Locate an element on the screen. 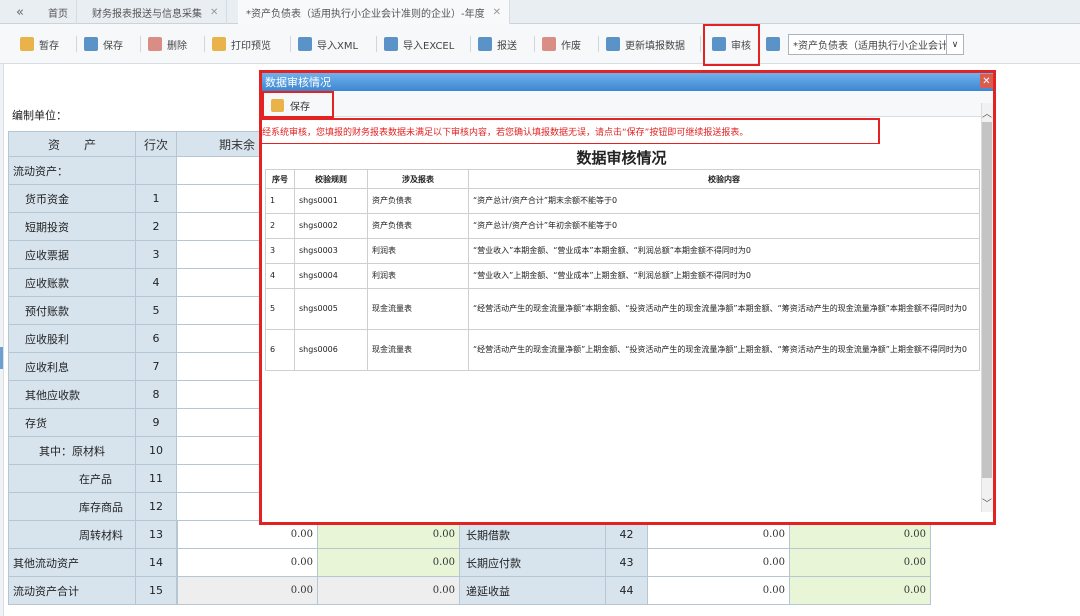 The image size is (1080, 616). save-icon is located at coordinates (91, 44).